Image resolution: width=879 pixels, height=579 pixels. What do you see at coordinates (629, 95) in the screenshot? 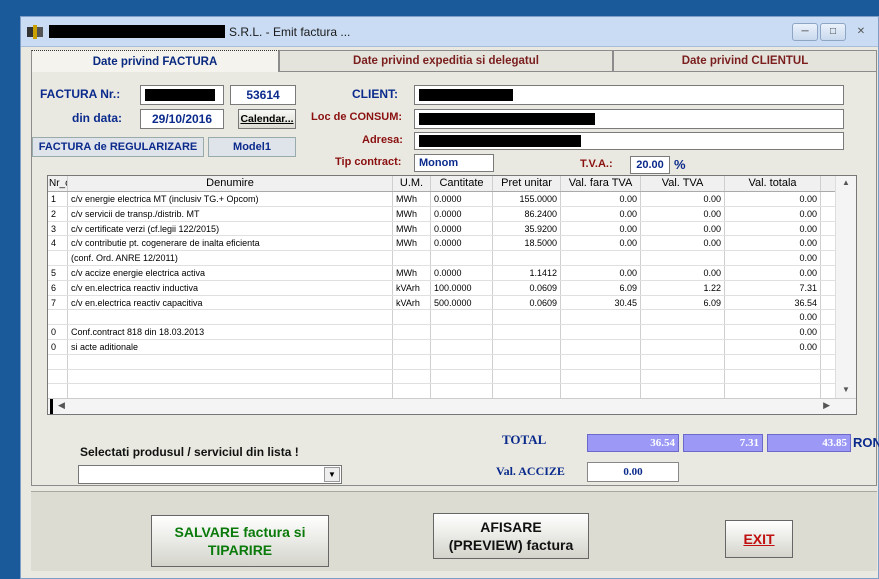
I see `client-field` at bounding box center [629, 95].